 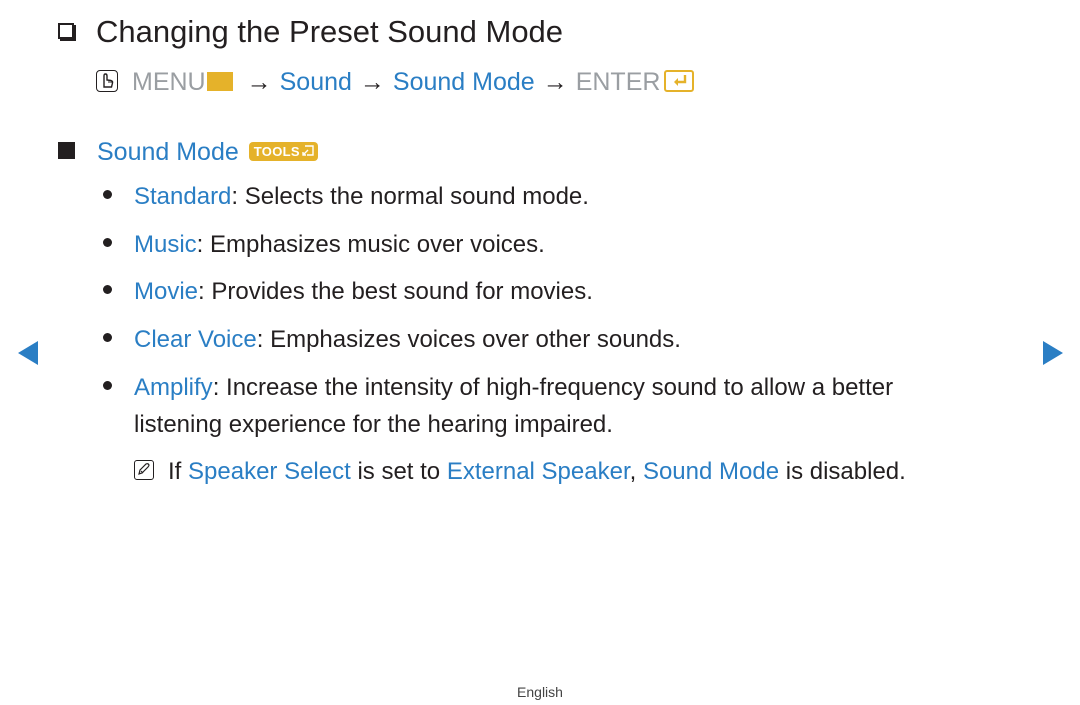 What do you see at coordinates (468, 339) in the screenshot?
I see `option-description: : Emphasizes voices over other sounds.` at bounding box center [468, 339].